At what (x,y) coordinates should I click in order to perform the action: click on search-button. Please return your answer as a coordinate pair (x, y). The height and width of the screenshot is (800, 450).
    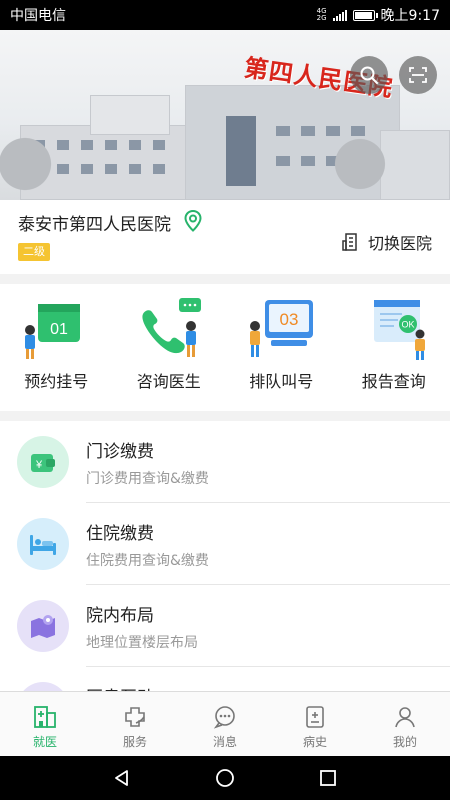
    Looking at the image, I should click on (369, 75).